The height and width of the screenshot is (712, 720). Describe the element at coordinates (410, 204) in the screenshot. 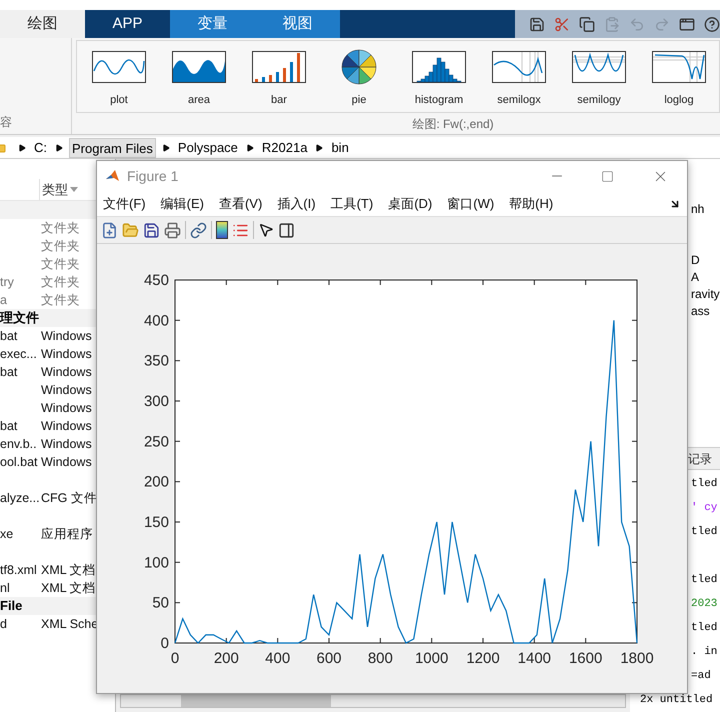

I see `menu-item: 桌面(D)` at that location.